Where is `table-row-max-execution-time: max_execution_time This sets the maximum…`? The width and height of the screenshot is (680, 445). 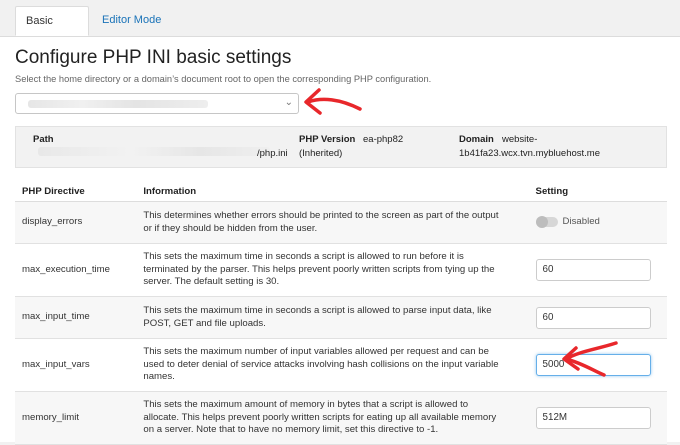
table-row-max-execution-time: max_execution_time This sets the maximum… is located at coordinates (341, 270).